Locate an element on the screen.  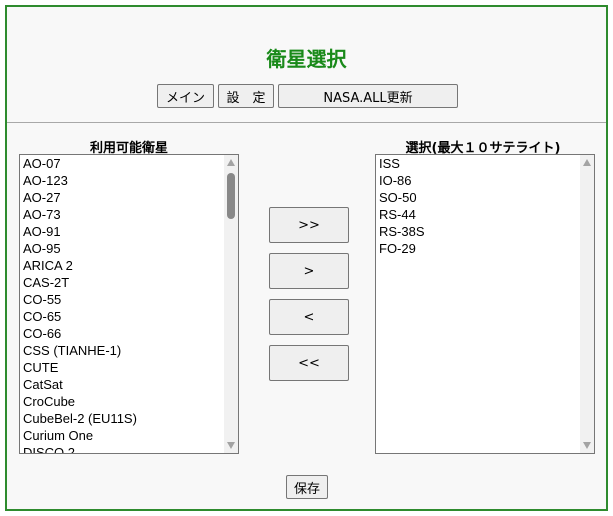
list-item: AO-73 is located at coordinates (123, 214).